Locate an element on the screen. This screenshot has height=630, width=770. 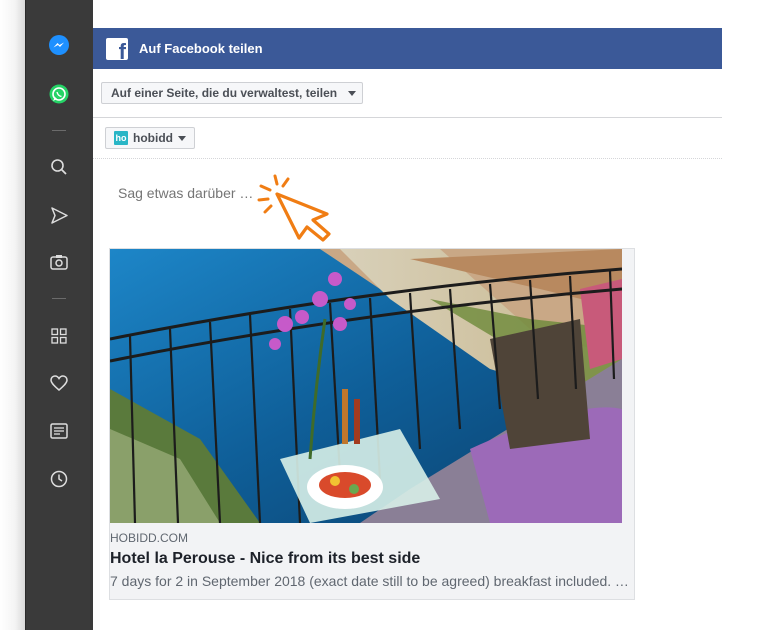
grid-icon is located at coordinates (59, 336).